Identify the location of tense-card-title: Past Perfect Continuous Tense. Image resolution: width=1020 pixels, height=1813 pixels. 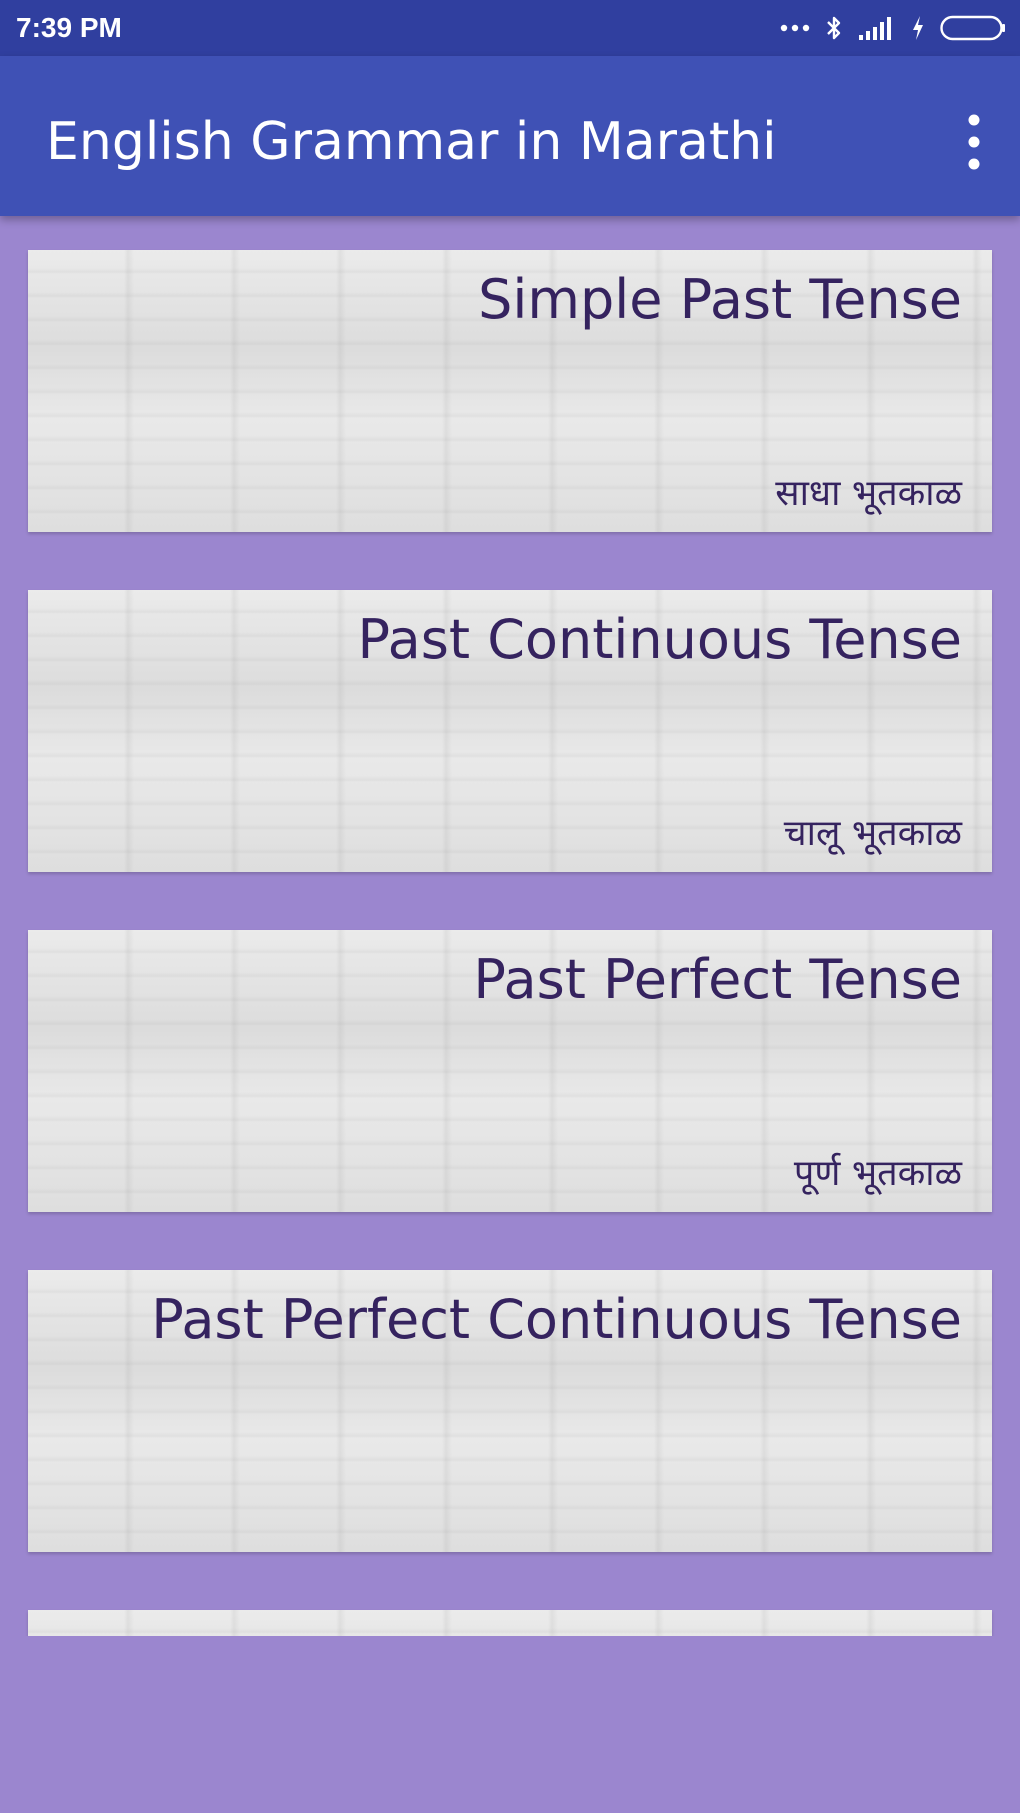
(556, 1319).